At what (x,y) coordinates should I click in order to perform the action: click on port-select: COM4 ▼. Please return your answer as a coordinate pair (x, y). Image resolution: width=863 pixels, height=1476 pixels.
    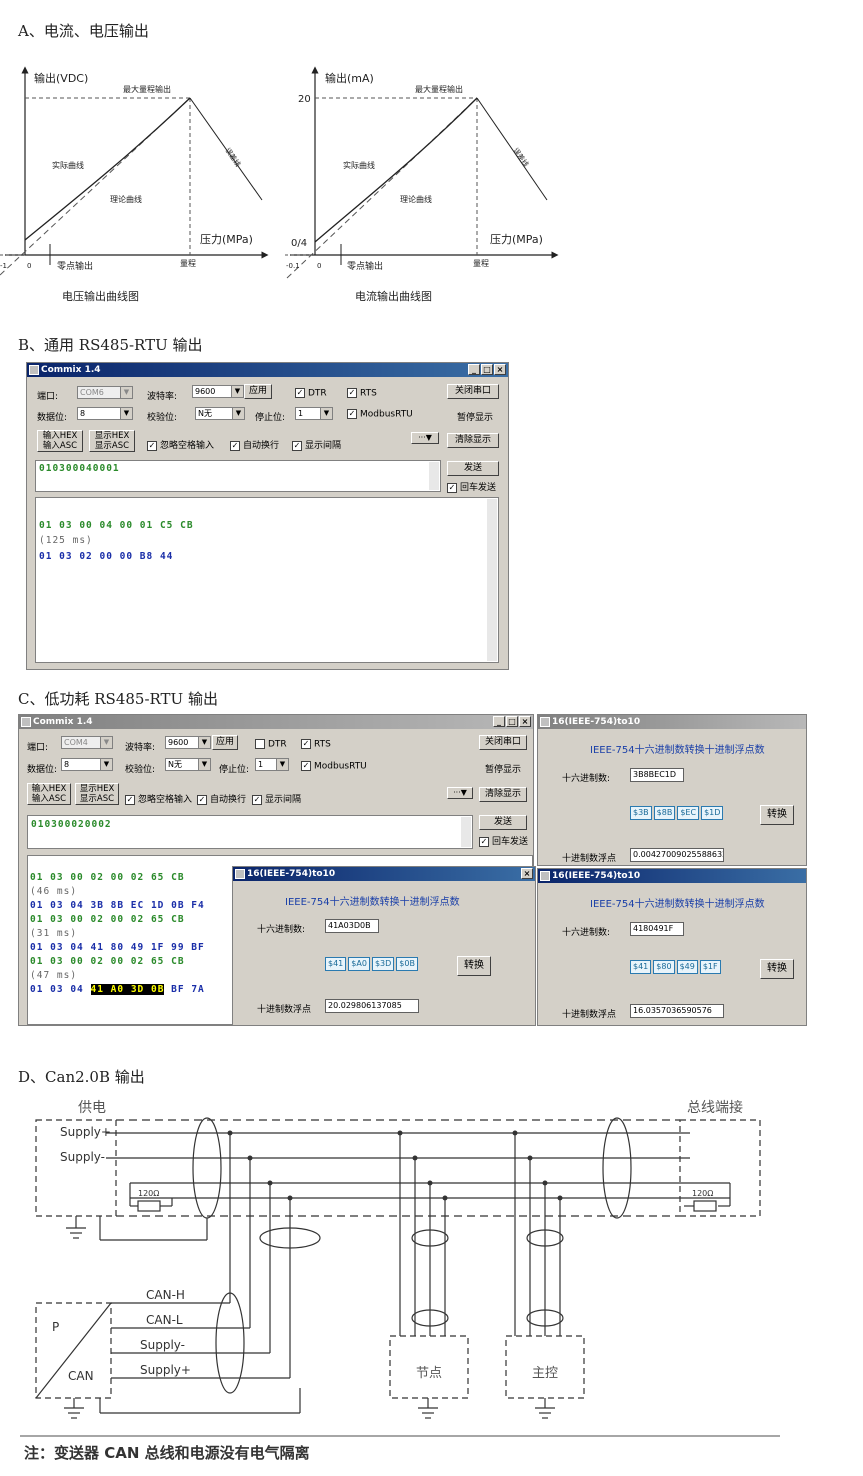
    Looking at the image, I should click on (87, 742).